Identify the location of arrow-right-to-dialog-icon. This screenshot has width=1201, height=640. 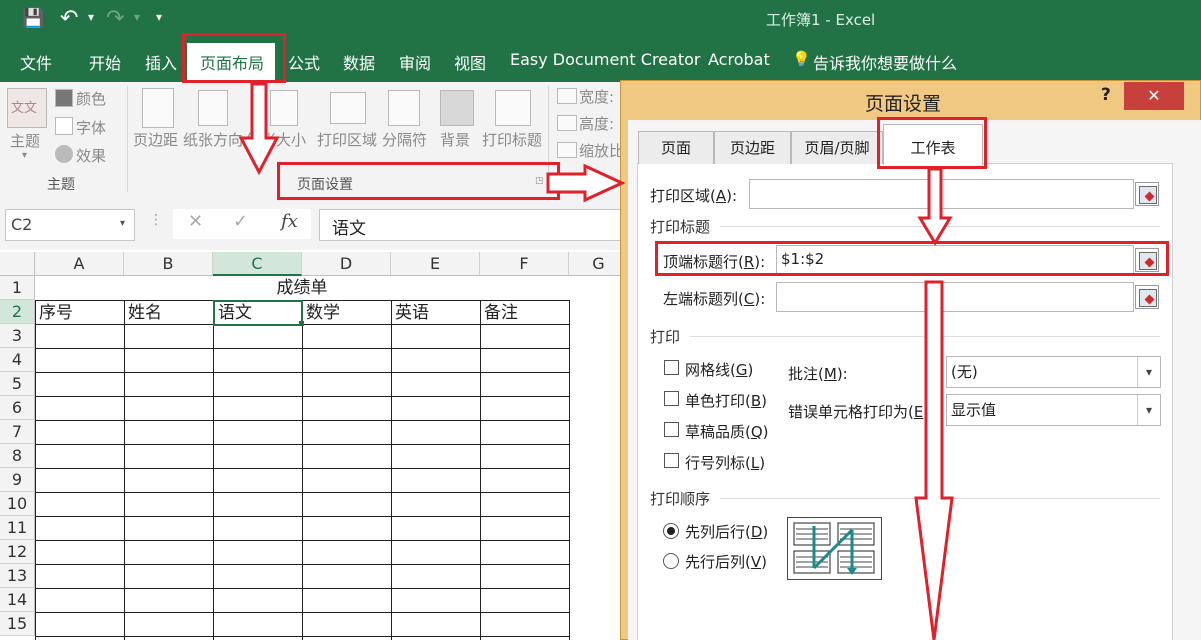
(586, 183).